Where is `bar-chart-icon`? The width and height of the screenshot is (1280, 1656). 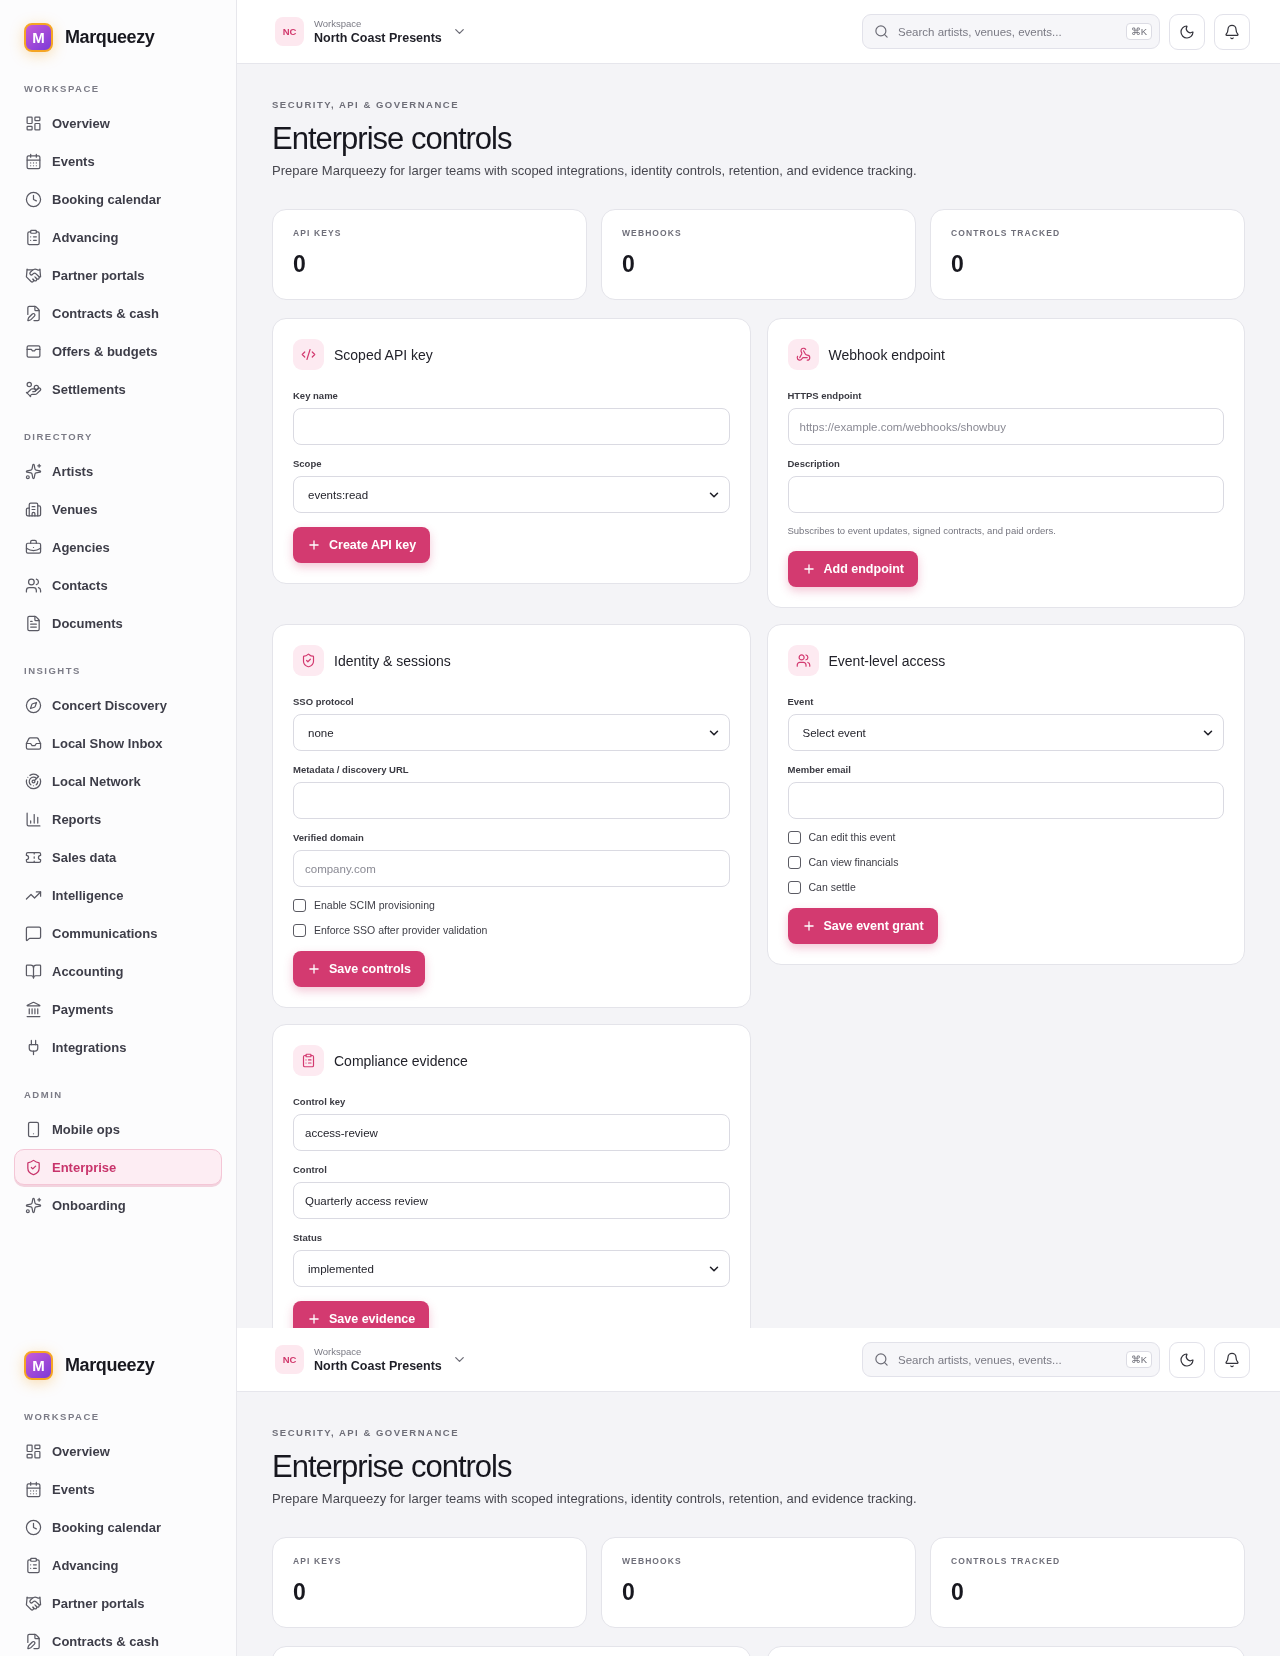
bar-chart-icon is located at coordinates (33, 819).